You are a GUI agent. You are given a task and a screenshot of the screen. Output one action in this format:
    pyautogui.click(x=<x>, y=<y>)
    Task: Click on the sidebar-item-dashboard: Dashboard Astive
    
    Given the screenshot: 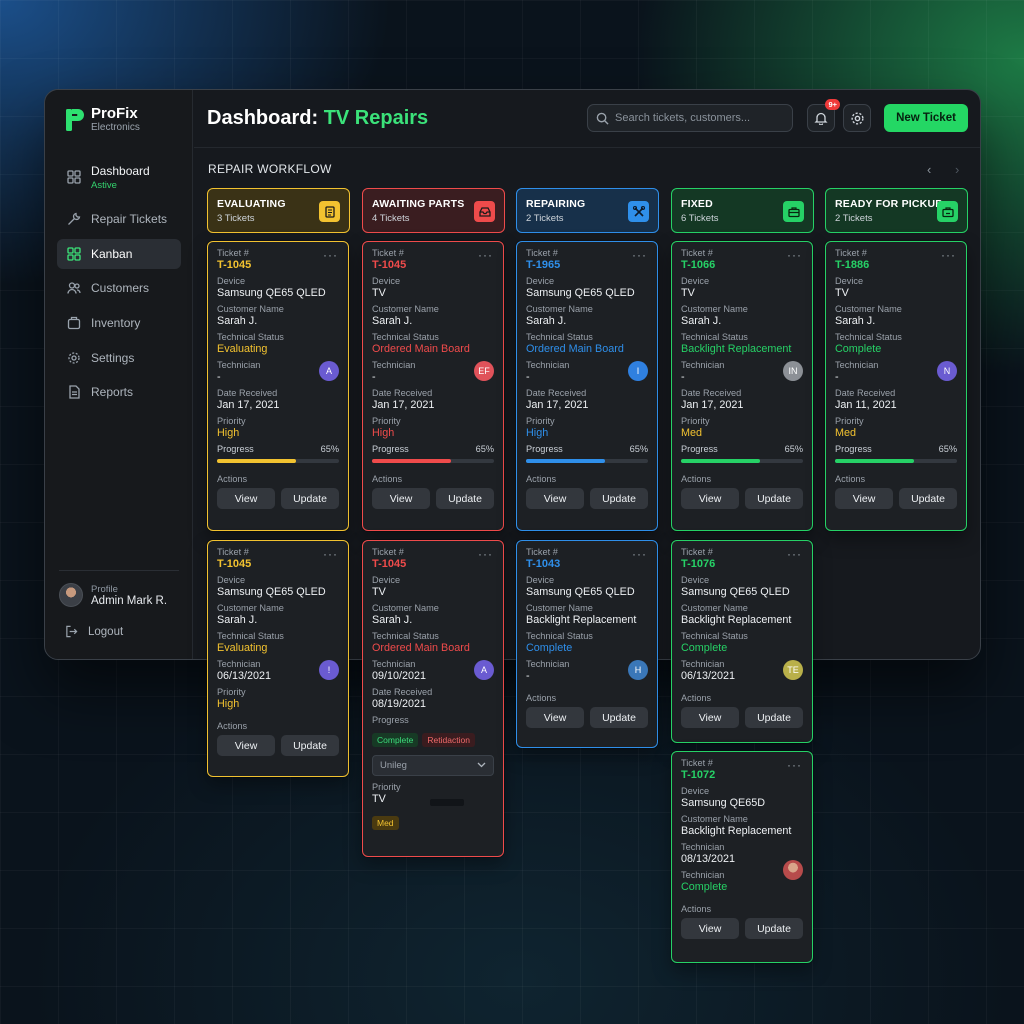 What is the action you would take?
    pyautogui.click(x=119, y=177)
    